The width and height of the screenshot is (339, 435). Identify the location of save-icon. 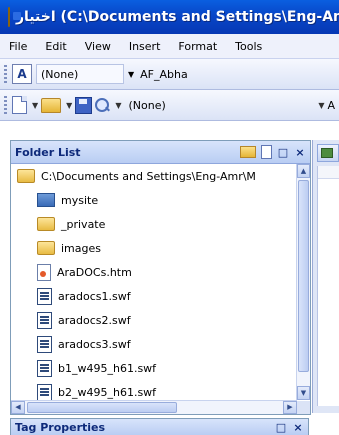
(84, 105).